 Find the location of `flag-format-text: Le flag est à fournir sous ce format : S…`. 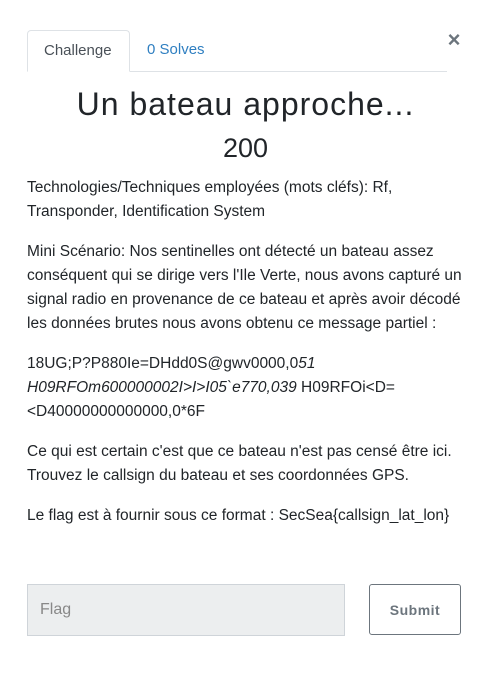

flag-format-text: Le flag est à fournir sous ce format : S… is located at coordinates (238, 515).